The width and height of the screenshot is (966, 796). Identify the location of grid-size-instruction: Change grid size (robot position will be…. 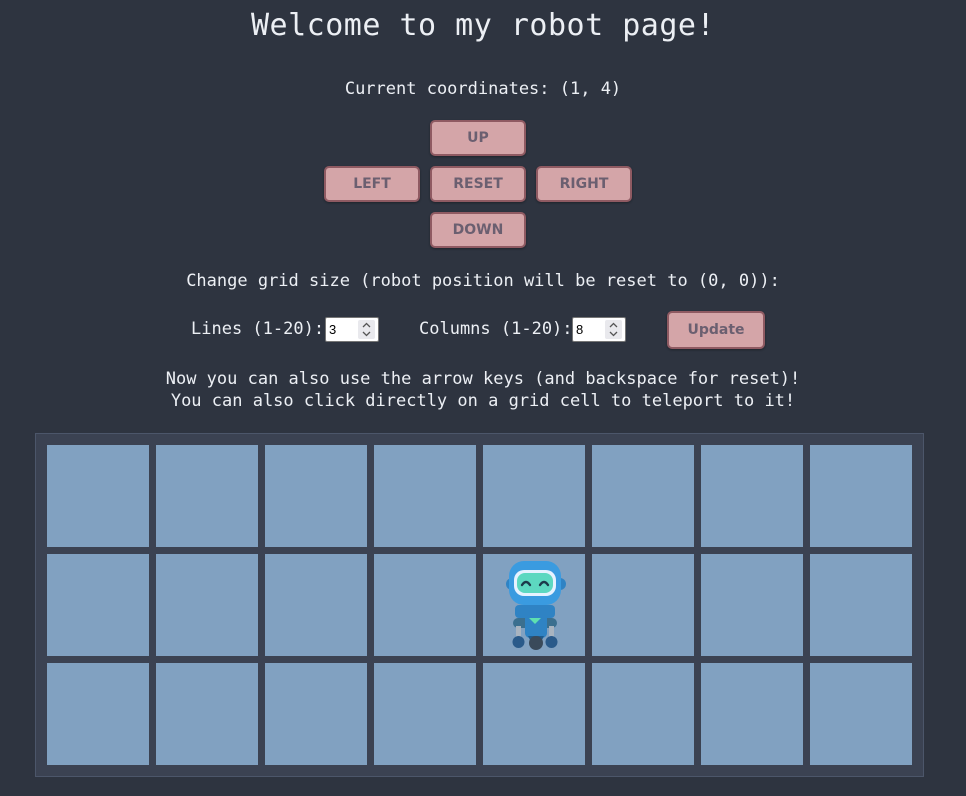
(483, 281).